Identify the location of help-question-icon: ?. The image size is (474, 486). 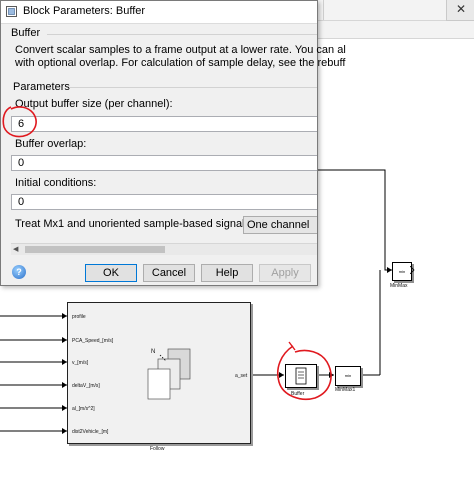
(19, 272).